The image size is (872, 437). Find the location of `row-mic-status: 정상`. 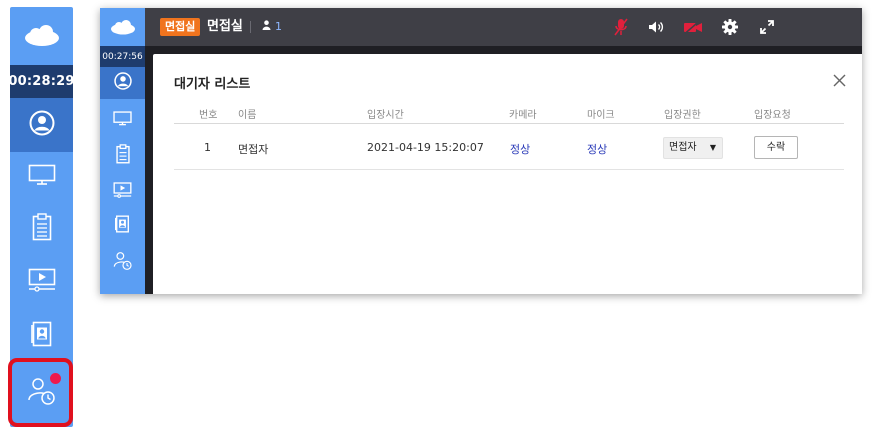

row-mic-status: 정상 is located at coordinates (597, 149).